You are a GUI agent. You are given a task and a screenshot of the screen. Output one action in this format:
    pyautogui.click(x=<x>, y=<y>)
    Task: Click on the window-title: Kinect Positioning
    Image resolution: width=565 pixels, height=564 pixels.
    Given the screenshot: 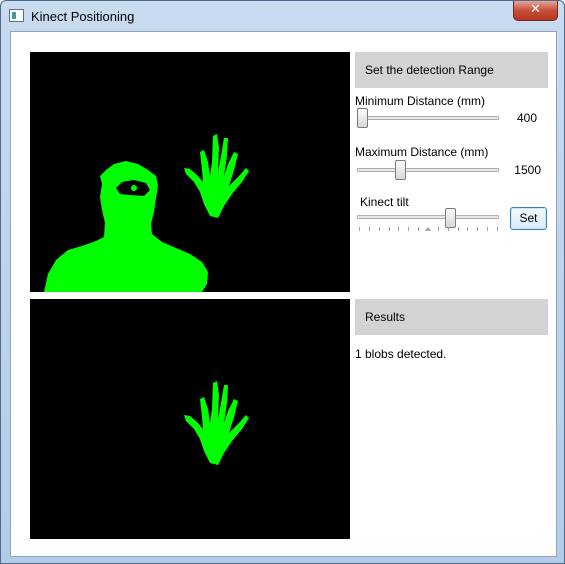 What is the action you would take?
    pyautogui.click(x=83, y=16)
    